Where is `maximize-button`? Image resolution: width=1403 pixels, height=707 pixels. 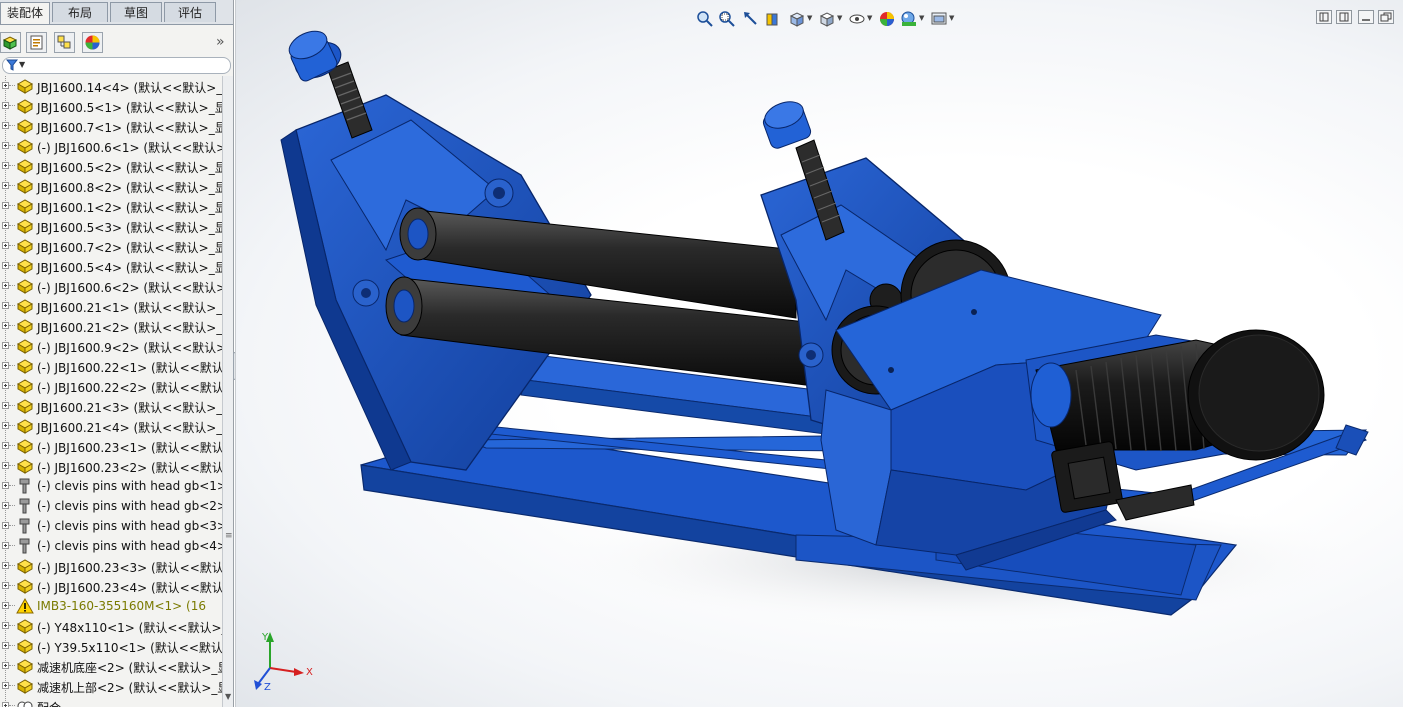
maximize-button is located at coordinates (1386, 17).